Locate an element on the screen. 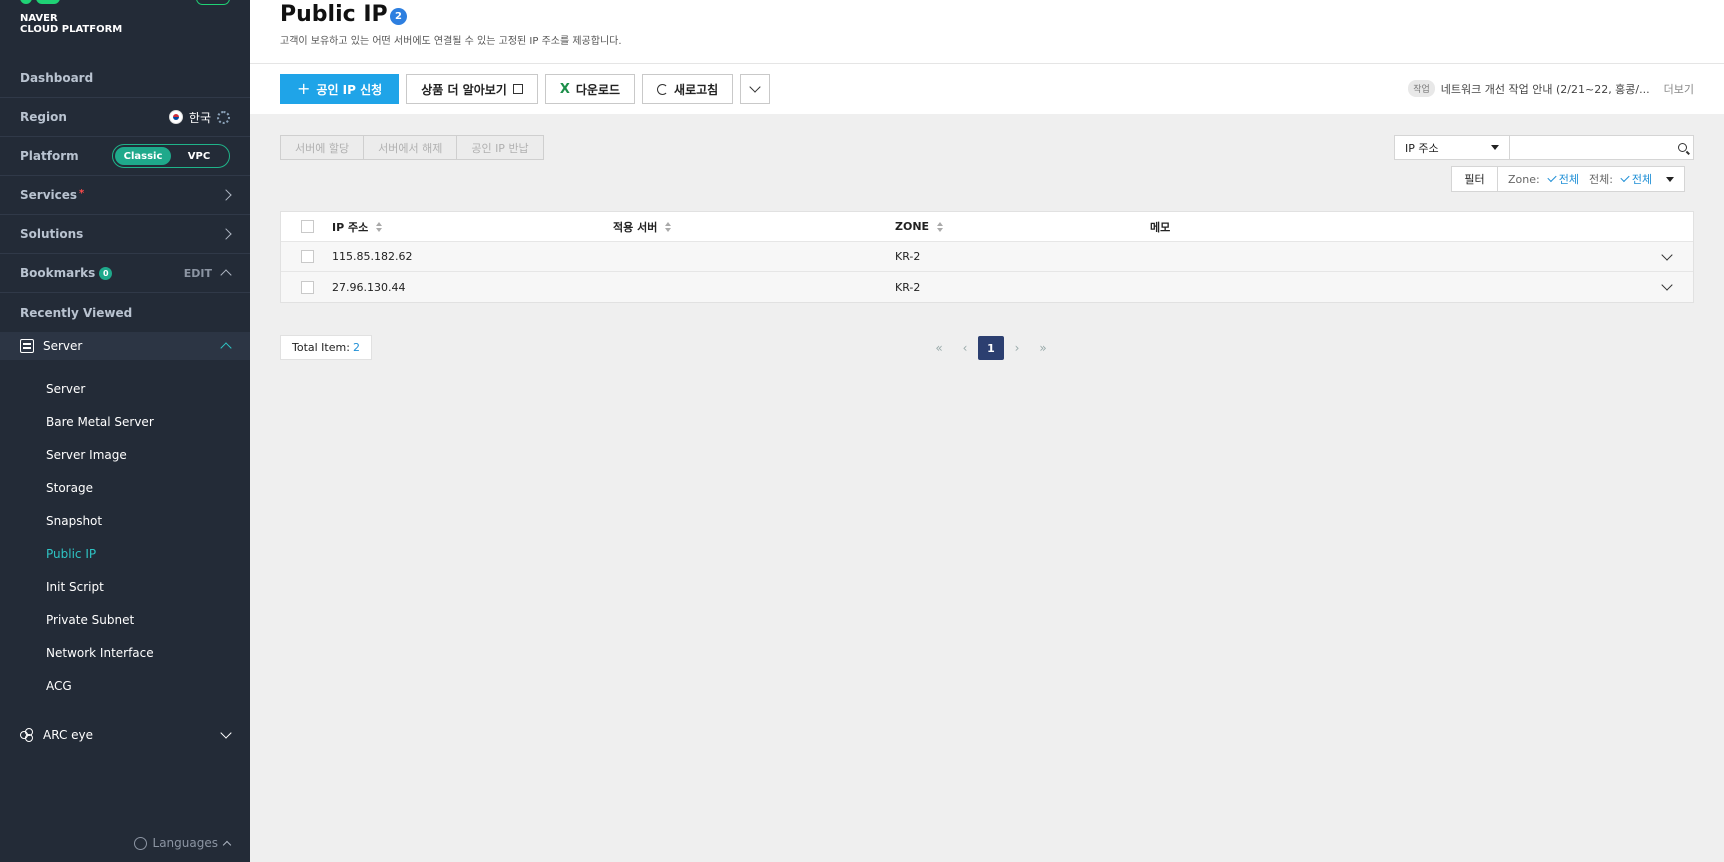 The height and width of the screenshot is (862, 1724). bookmarks-count-badge: 0 is located at coordinates (106, 273).